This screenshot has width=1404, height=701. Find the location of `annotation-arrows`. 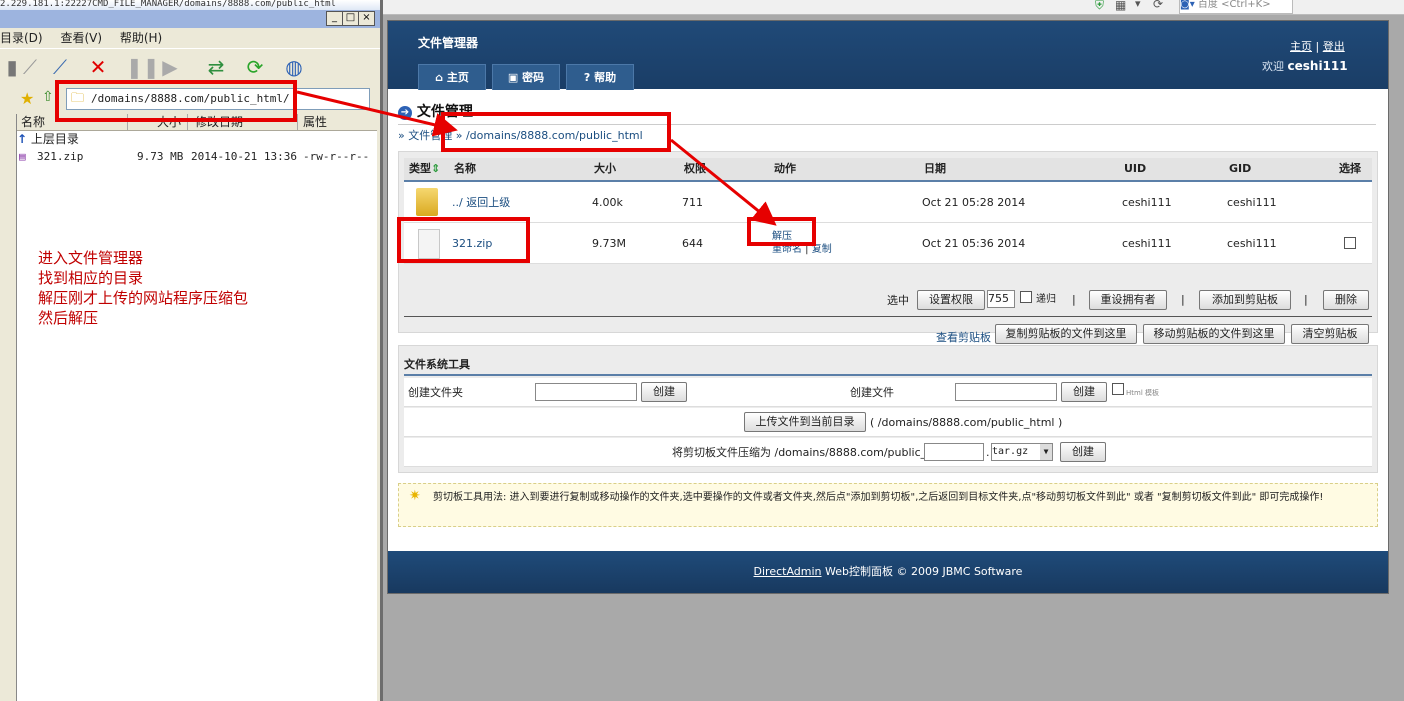

annotation-arrows is located at coordinates (536, 158).